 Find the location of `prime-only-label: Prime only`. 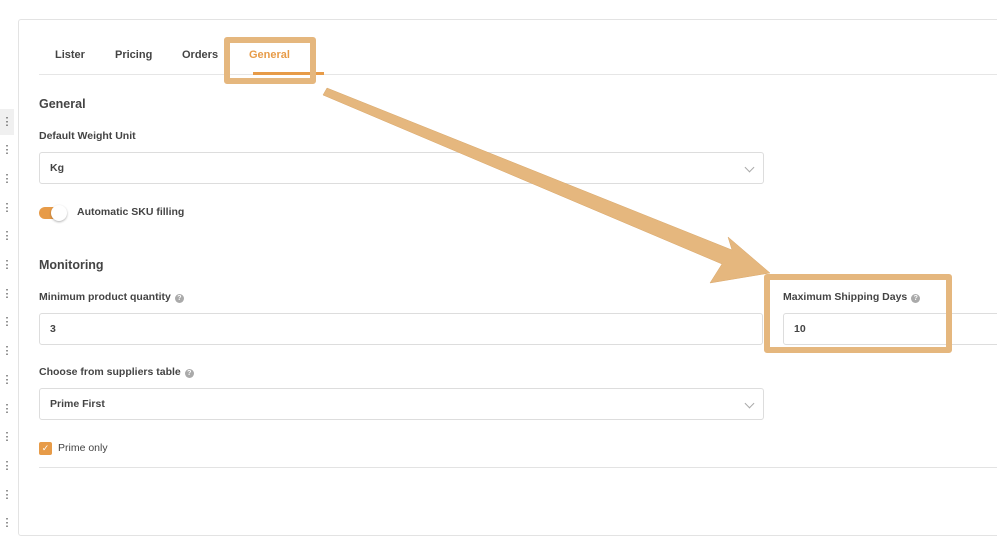

prime-only-label: Prime only is located at coordinates (83, 448).